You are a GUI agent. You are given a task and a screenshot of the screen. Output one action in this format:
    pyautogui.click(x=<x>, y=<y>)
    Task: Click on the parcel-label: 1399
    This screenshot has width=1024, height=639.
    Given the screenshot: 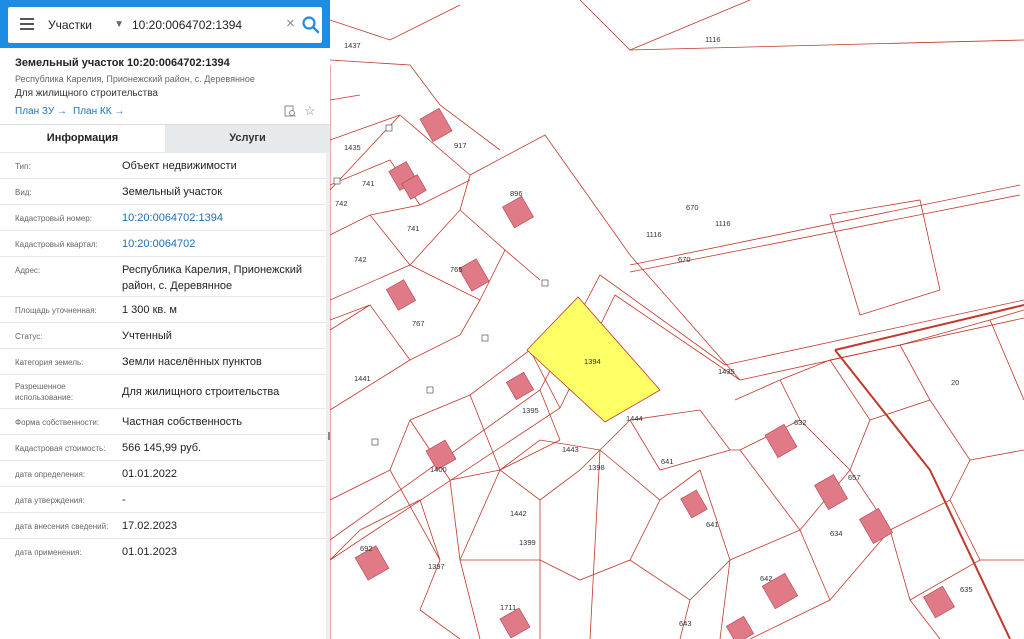 What is the action you would take?
    pyautogui.click(x=527, y=542)
    